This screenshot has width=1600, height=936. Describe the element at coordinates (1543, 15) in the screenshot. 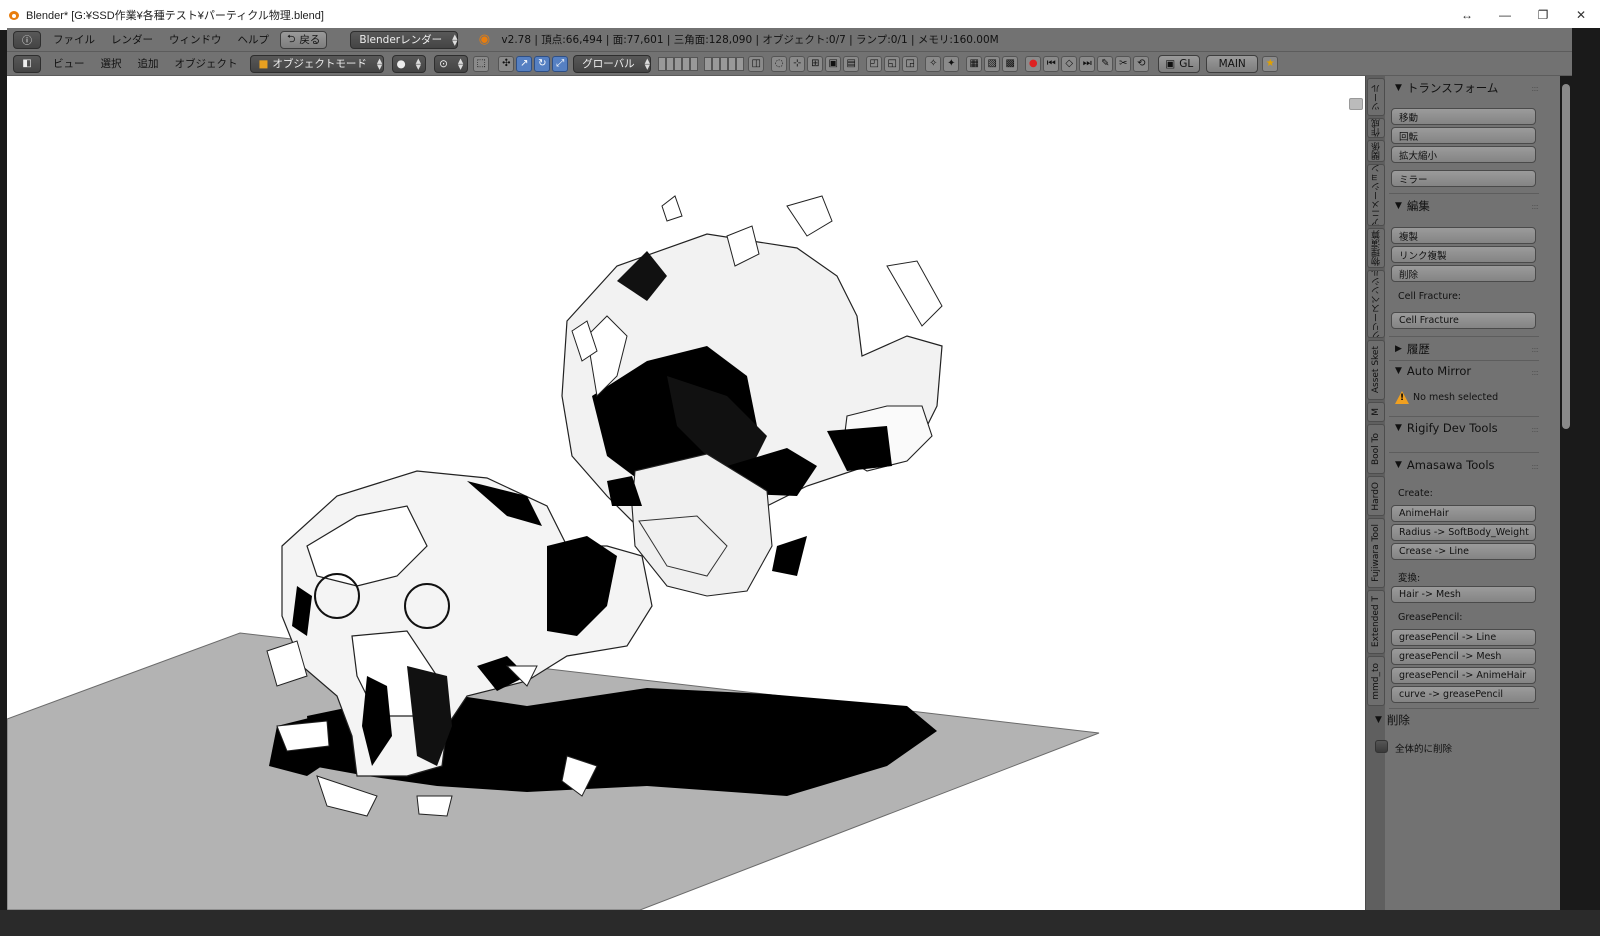

I see `maximize-button: ❐` at that location.